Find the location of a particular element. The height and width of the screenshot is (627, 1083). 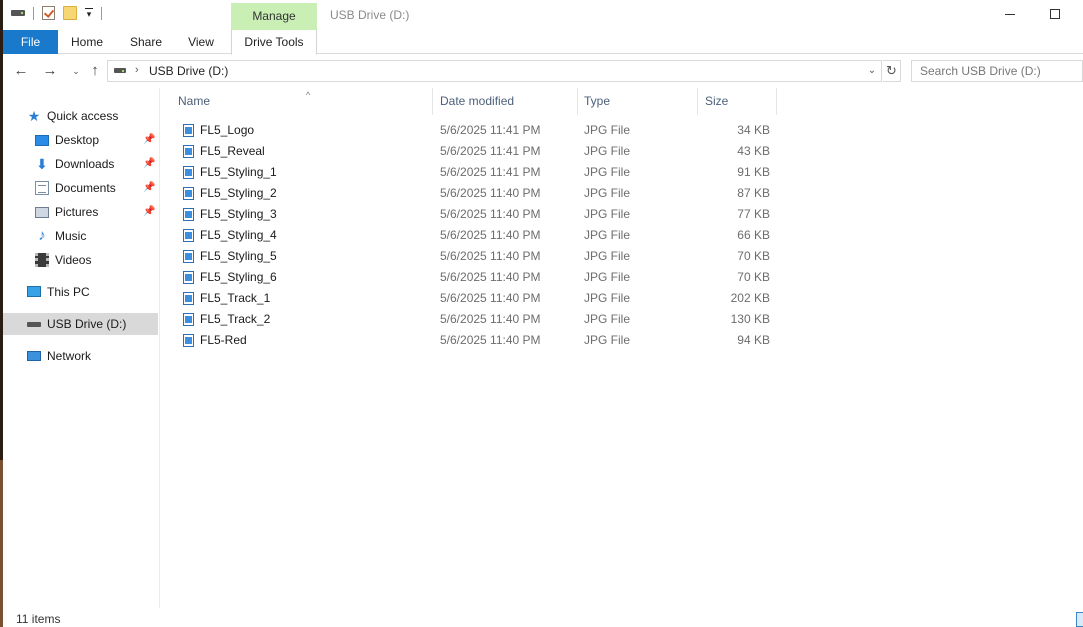

tab-drive-tools: Drive Tools is located at coordinates (274, 42).